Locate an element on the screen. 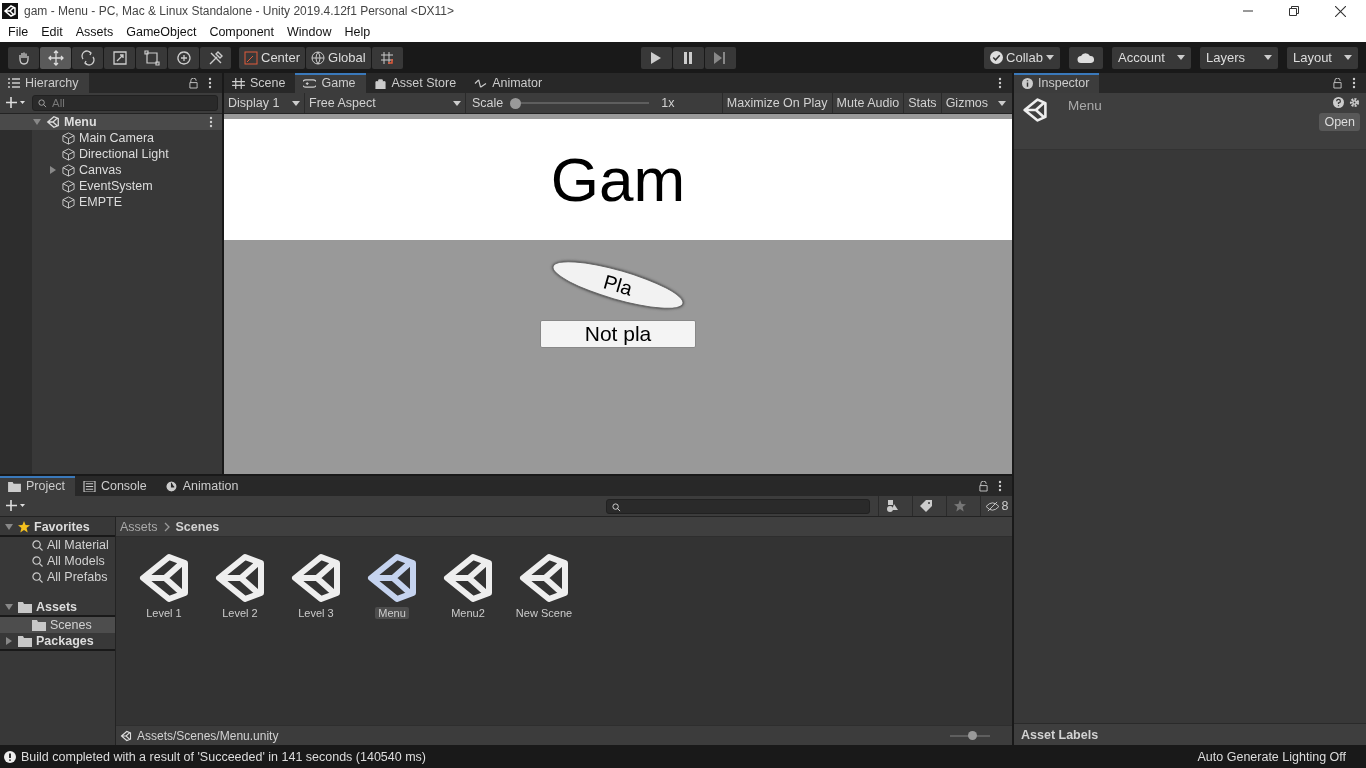 This screenshot has width=1366, height=768. menu-item: Window is located at coordinates (309, 32).